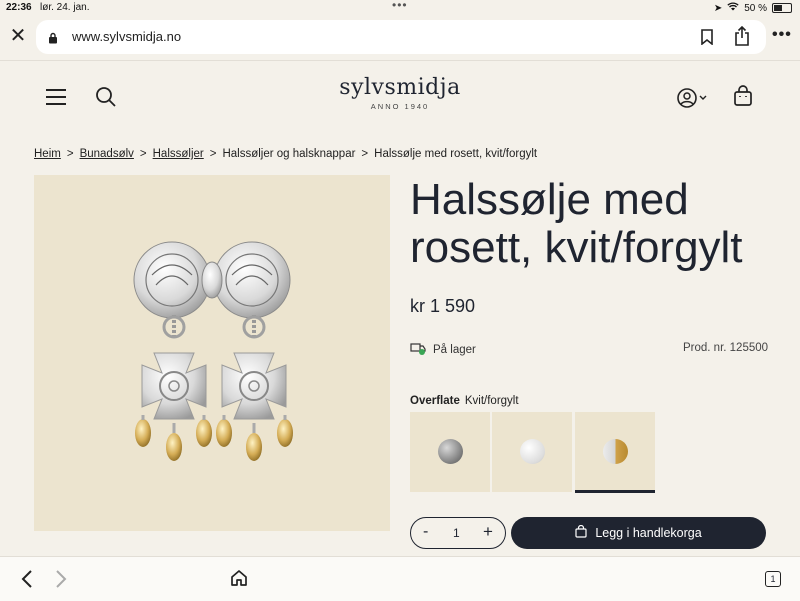 This screenshot has height=601, width=800. What do you see at coordinates (454, 349) in the screenshot?
I see `stock-label: På lager` at bounding box center [454, 349].